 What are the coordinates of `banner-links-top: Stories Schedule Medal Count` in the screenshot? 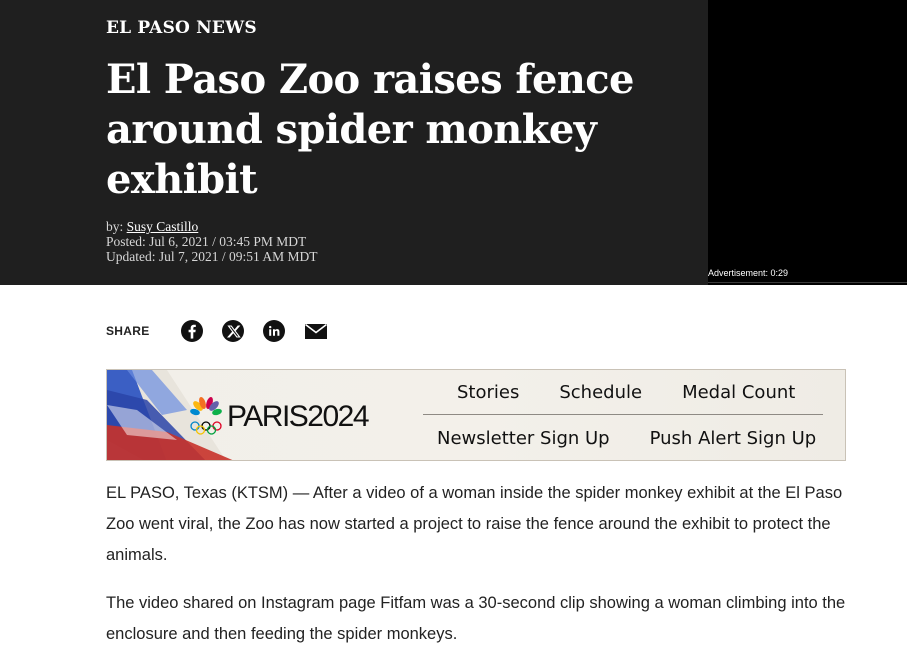 It's located at (626, 392).